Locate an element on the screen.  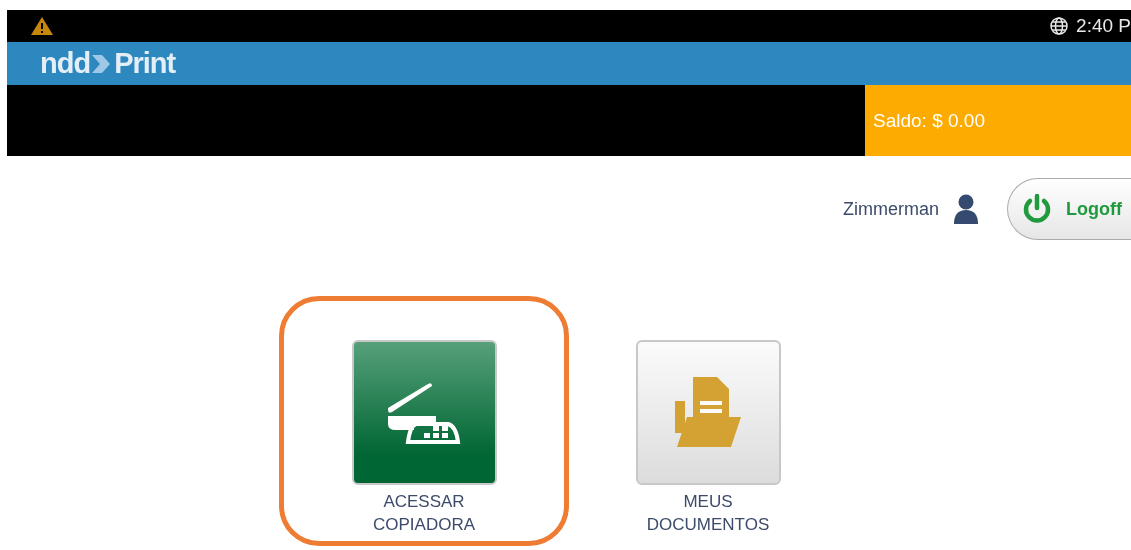
tile-label: MEUS DOCUMENTOS is located at coordinates (708, 513).